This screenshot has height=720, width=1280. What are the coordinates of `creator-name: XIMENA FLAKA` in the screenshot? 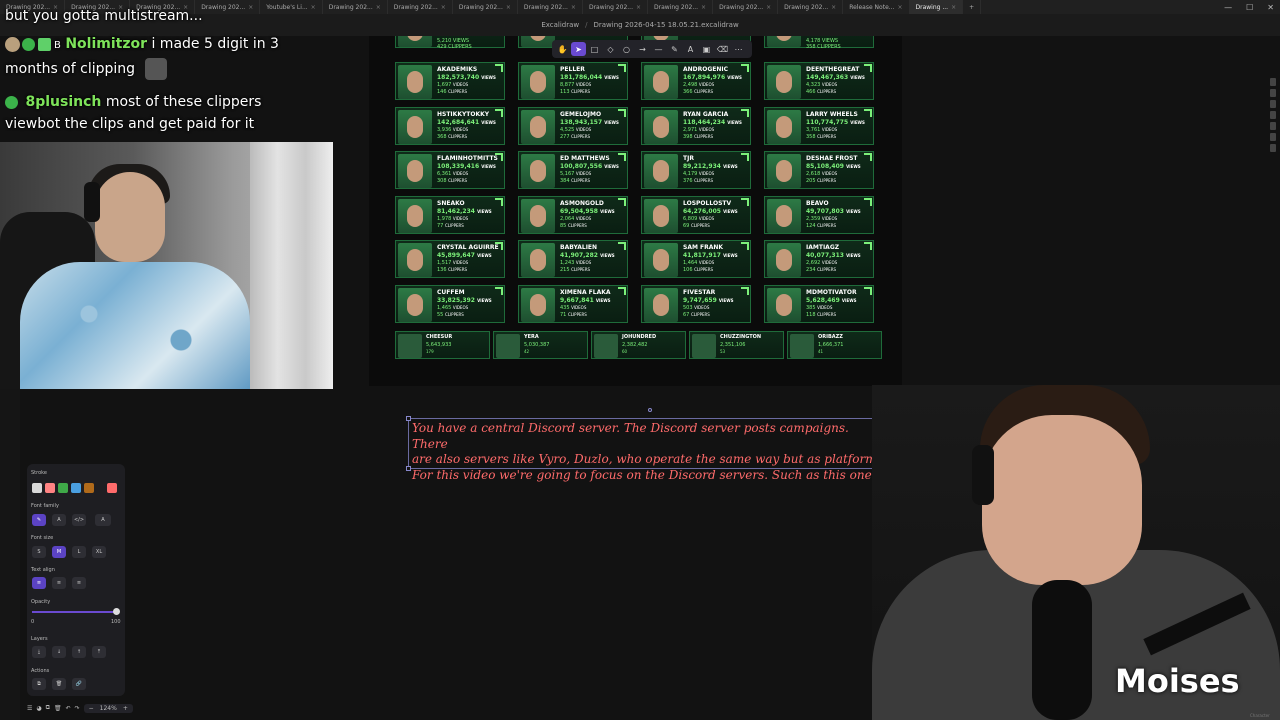 It's located at (585, 292).